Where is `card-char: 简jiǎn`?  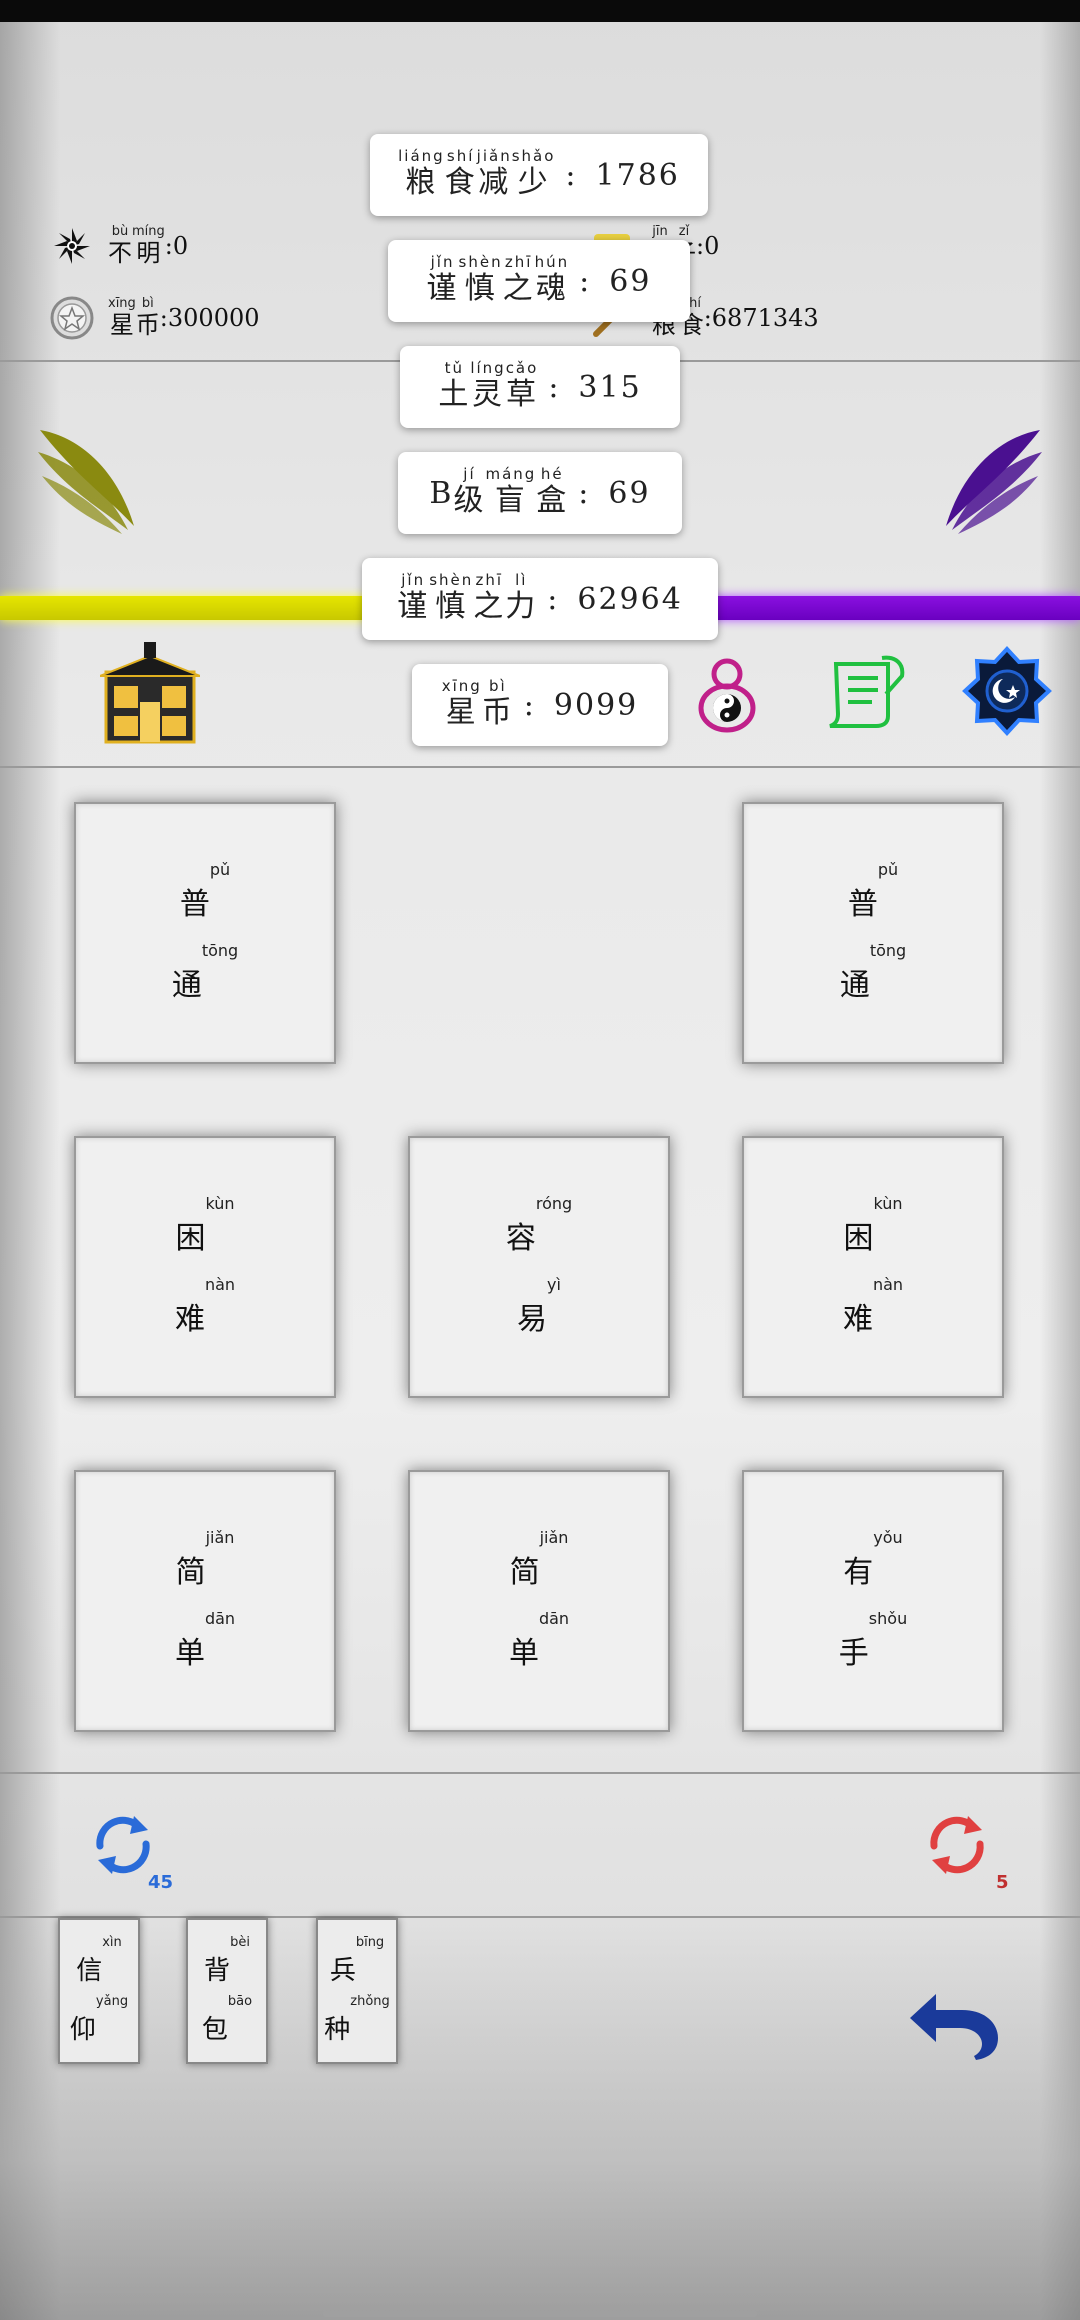
card-char: 简jiǎn is located at coordinates (539, 1559).